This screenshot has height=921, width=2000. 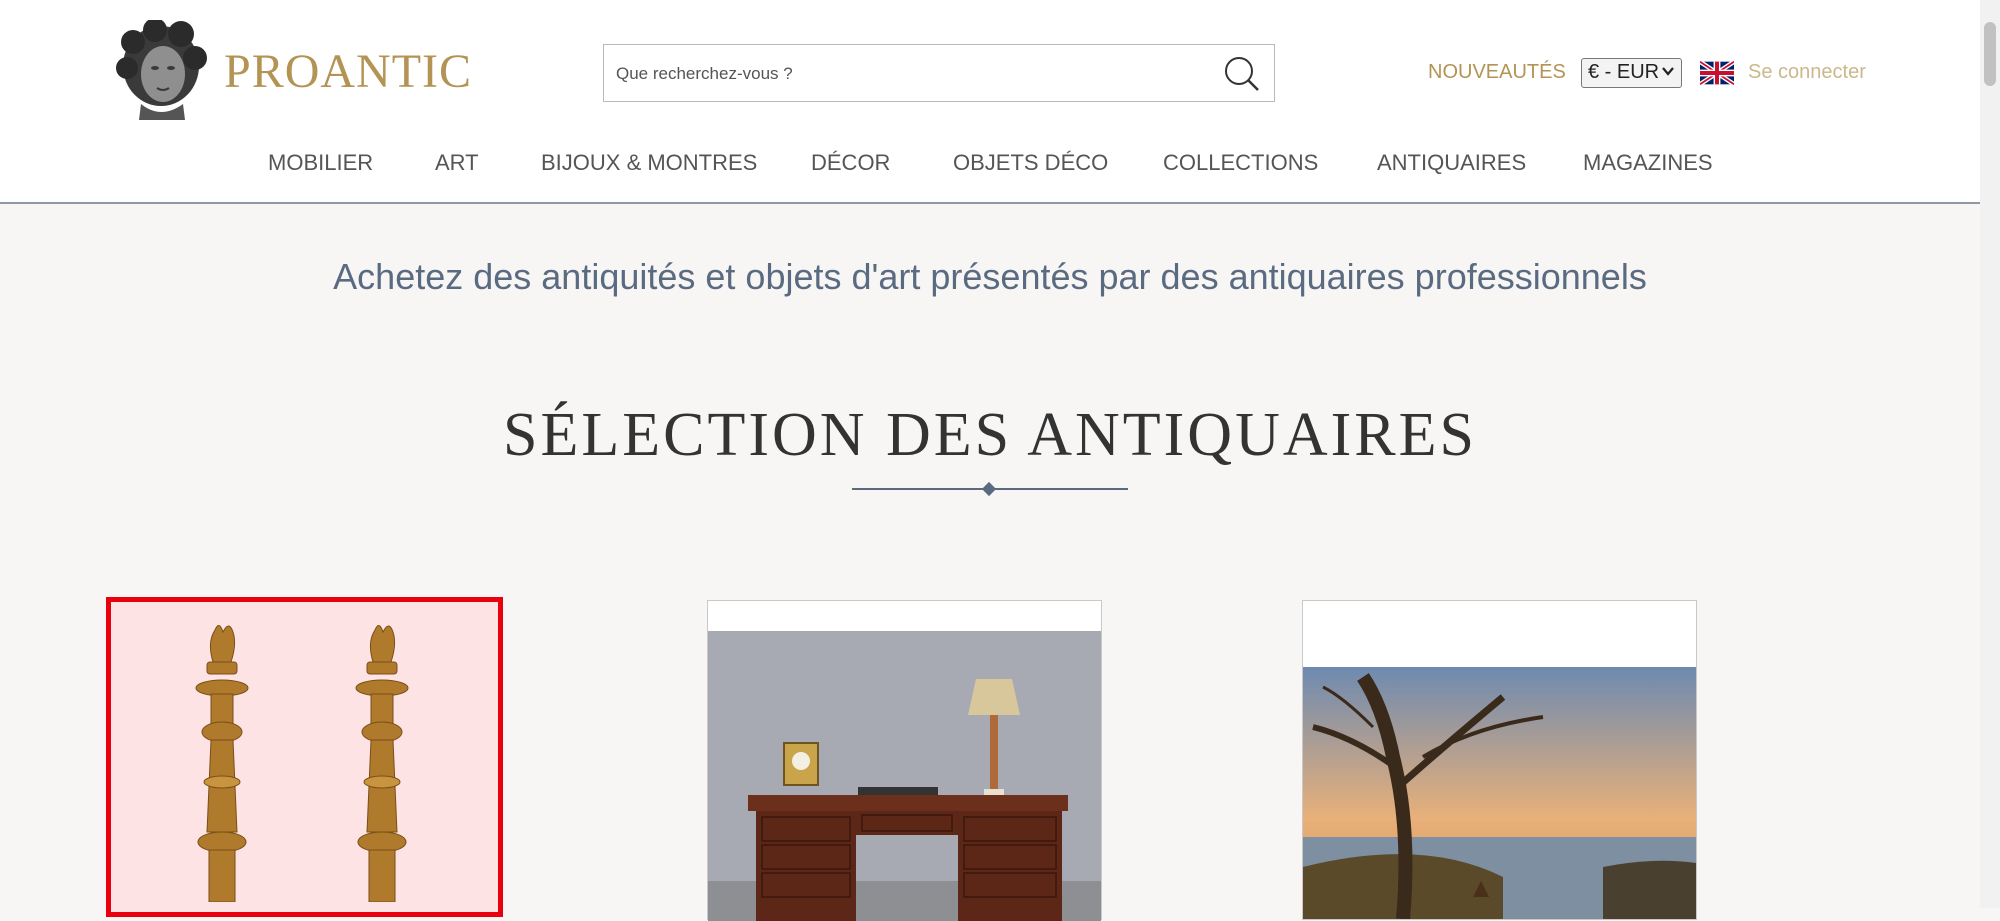 I want to click on product-image-desk, so click(x=904, y=776).